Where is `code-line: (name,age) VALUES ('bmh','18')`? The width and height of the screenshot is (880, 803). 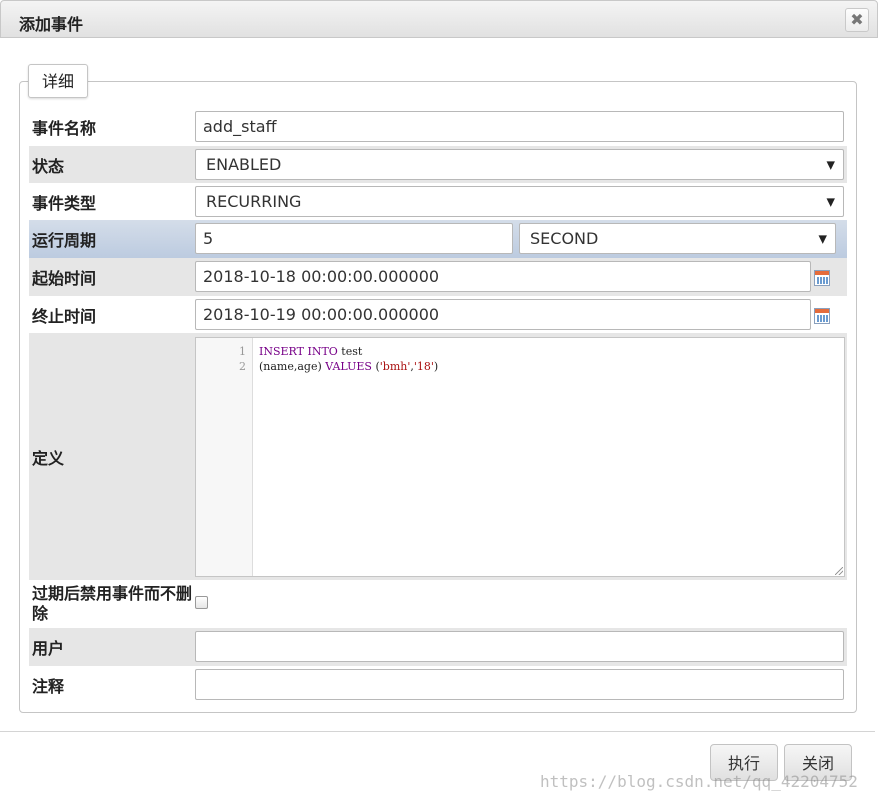
code-line: (name,age) VALUES ('bmh','18') is located at coordinates (348, 366).